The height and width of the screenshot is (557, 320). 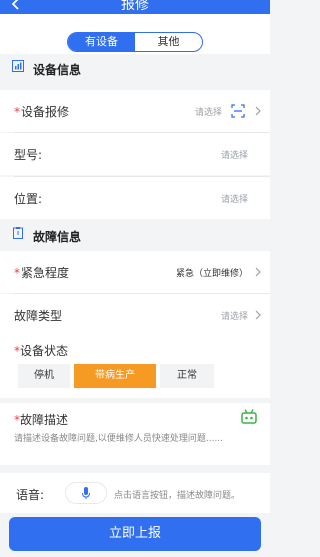 I want to click on equipment-section-header: 设备信息, so click(x=135, y=68).